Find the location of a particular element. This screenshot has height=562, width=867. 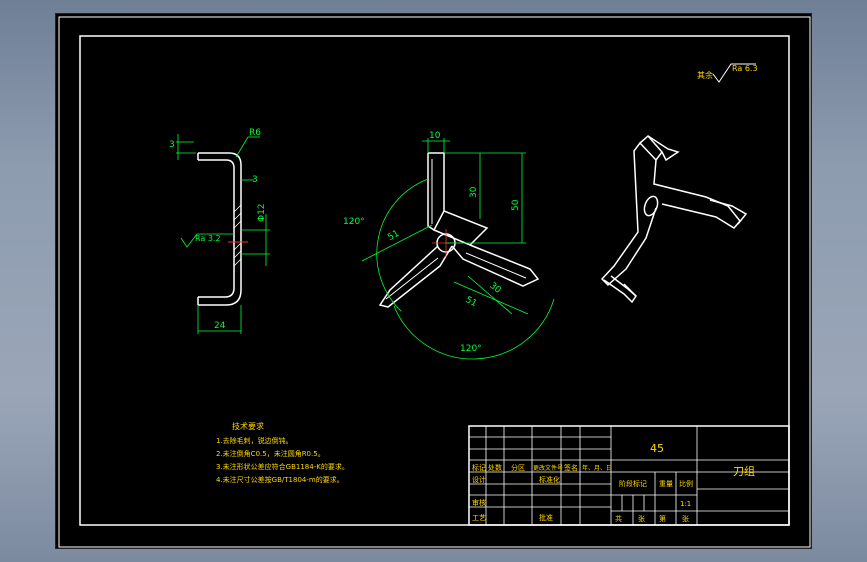

front-view: 10 30 50 51 30 51 120° 120° is located at coordinates (449, 245).